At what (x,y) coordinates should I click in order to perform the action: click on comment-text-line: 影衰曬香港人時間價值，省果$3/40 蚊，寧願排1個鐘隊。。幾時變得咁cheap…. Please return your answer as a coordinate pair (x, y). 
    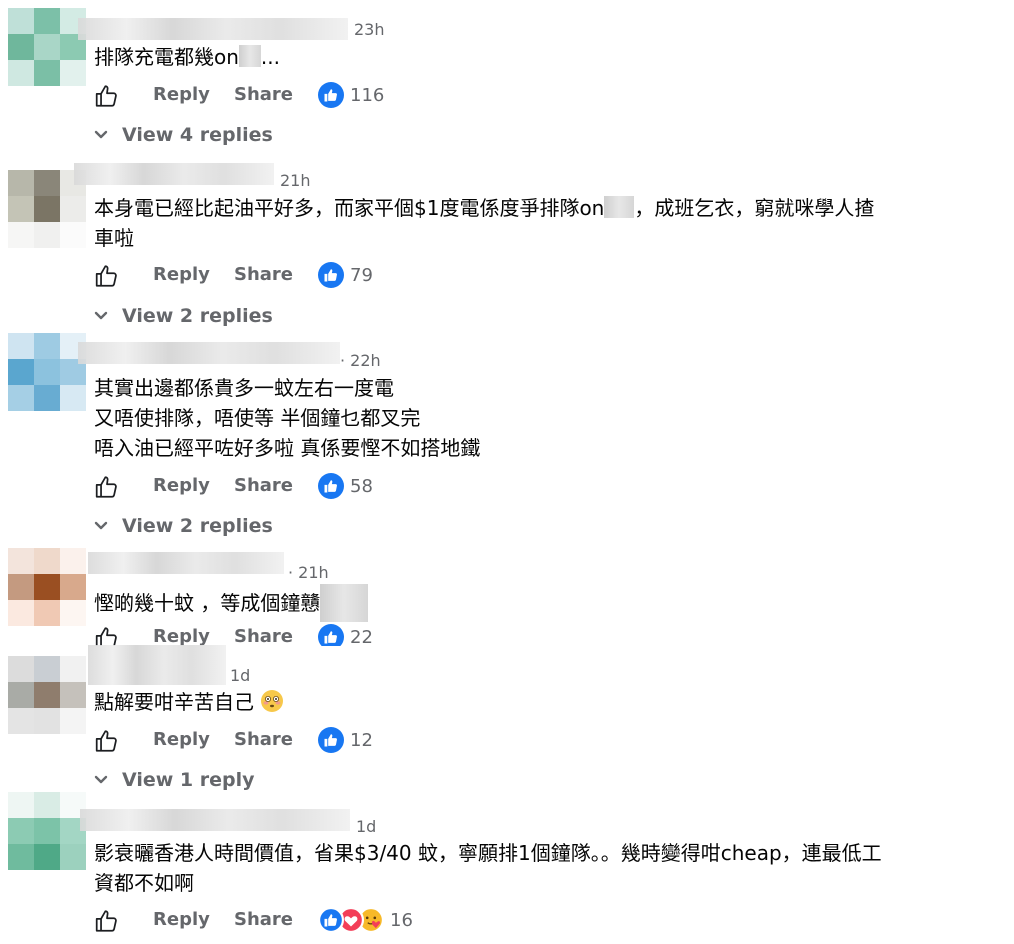
    Looking at the image, I should click on (488, 853).